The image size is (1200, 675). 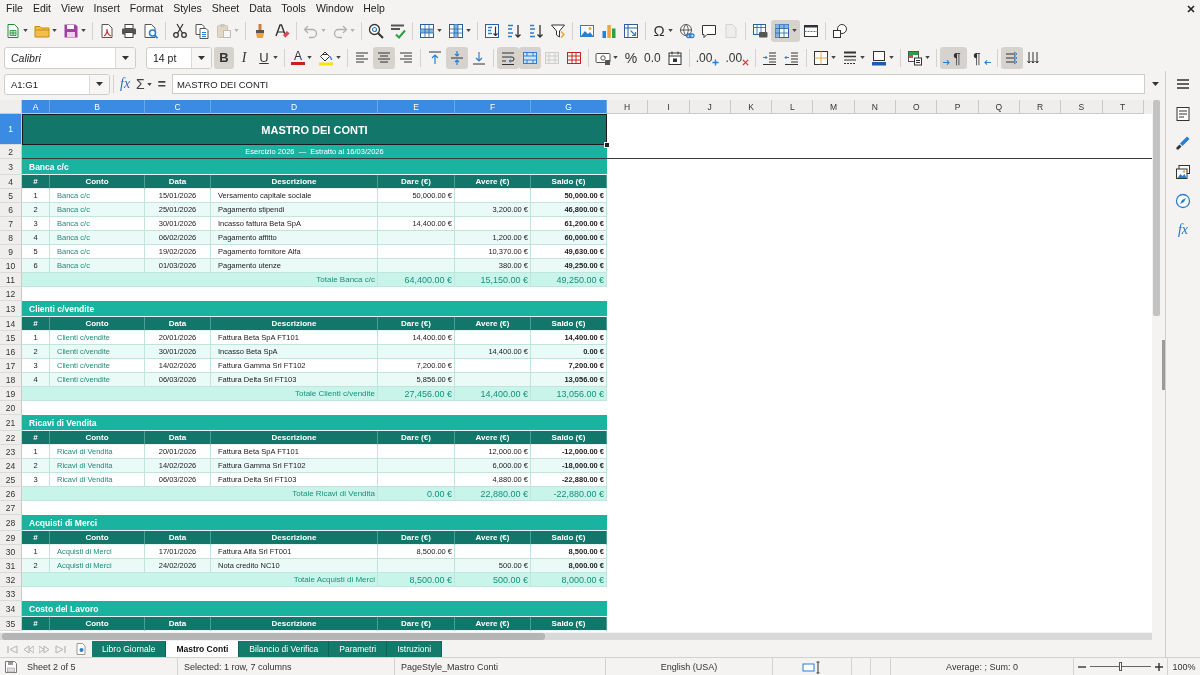 What do you see at coordinates (358, 649) in the screenshot?
I see `sheet-tab: Parametri` at bounding box center [358, 649].